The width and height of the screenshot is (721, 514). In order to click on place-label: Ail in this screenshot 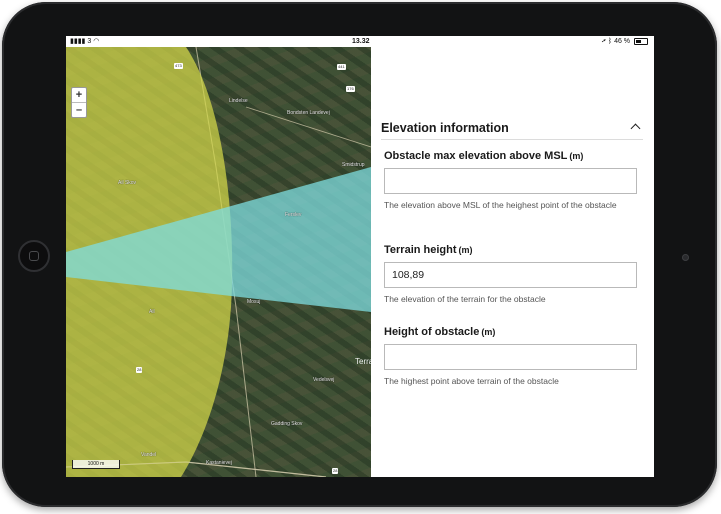, I will do `click(152, 312)`.